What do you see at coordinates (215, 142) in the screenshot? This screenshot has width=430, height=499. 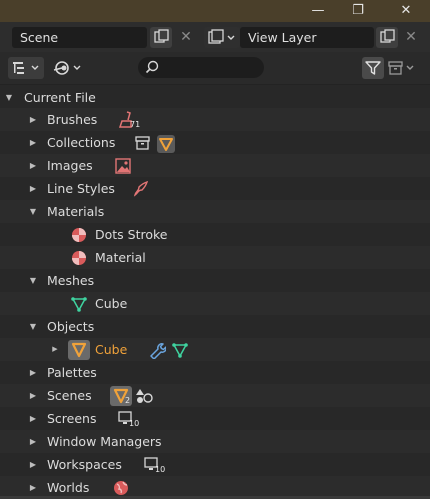 I see `tree-row-collections: ▶ Collections` at bounding box center [215, 142].